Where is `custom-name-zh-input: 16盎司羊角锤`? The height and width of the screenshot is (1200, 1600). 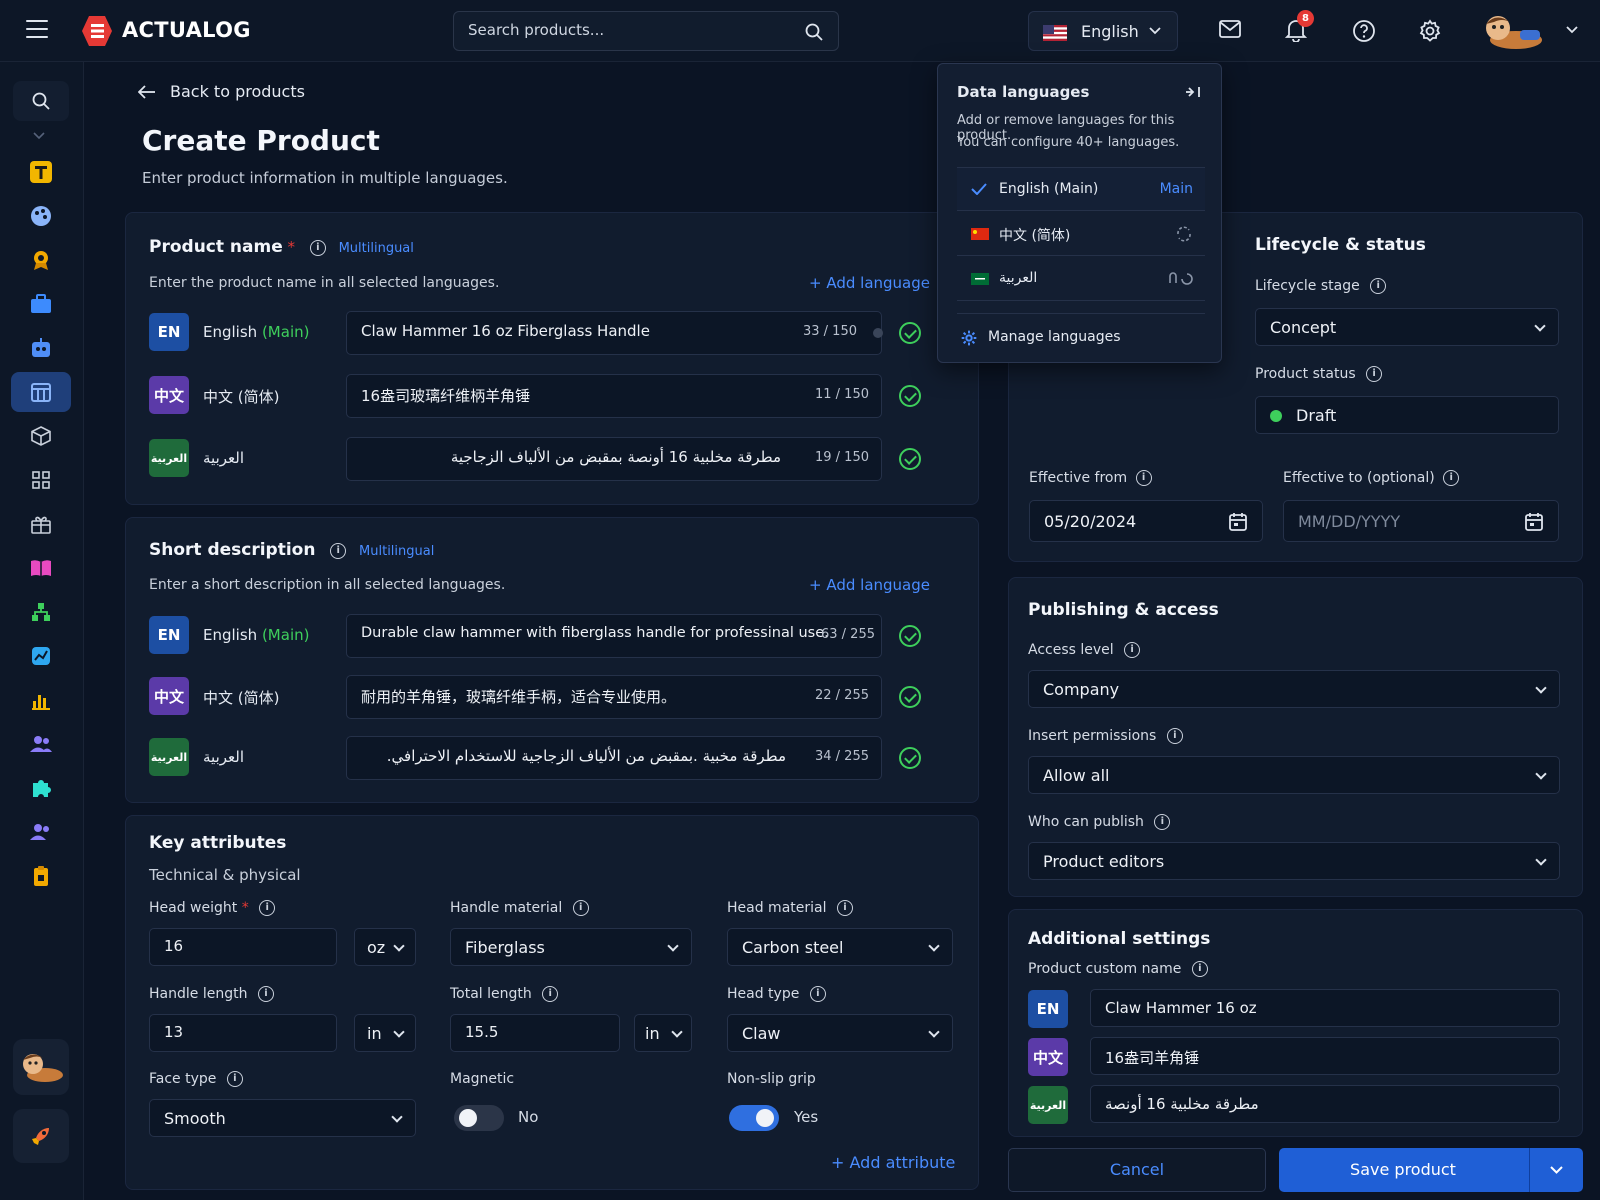
custom-name-zh-input: 16盎司羊角锤 is located at coordinates (1325, 1056).